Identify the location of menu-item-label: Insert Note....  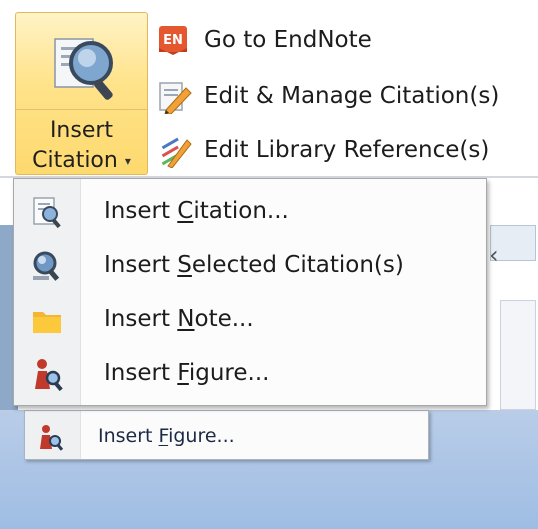
(179, 319).